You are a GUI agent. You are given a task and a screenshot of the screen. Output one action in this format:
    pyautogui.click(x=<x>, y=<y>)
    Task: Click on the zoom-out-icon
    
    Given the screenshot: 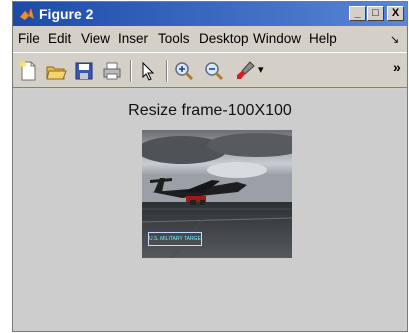 What is the action you would take?
    pyautogui.click(x=214, y=71)
    